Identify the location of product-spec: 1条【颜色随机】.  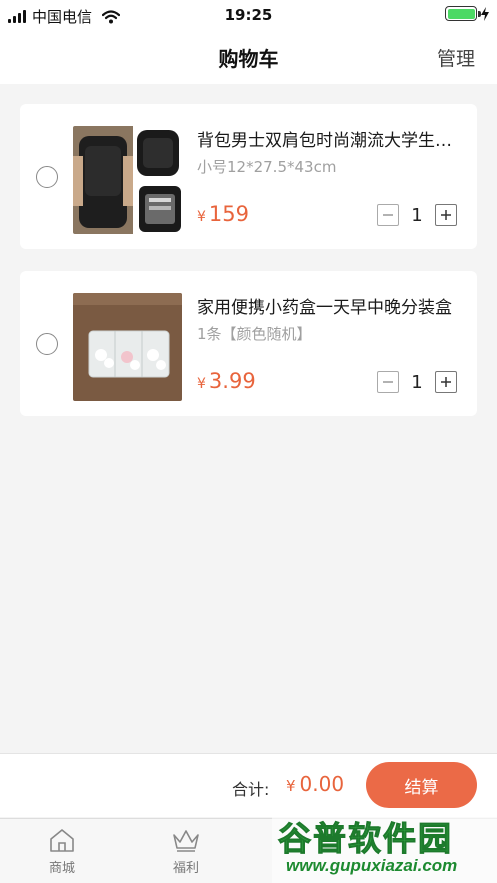
(254, 334).